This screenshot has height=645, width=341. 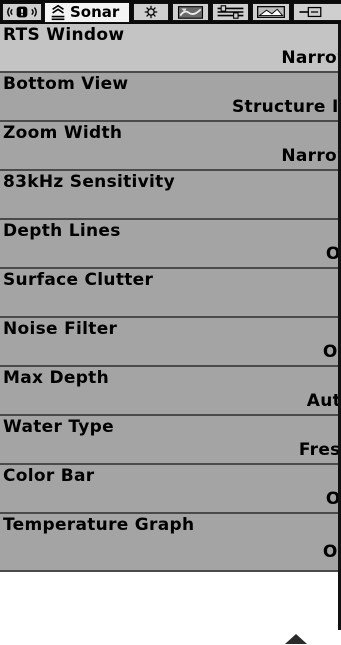 I want to click on navigation-tab, so click(x=230, y=12).